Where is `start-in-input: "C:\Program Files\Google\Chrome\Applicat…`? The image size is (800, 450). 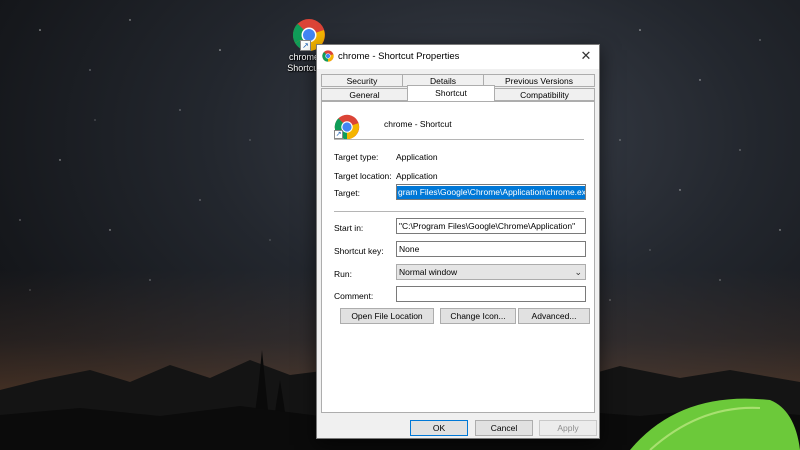 start-in-input: "C:\Program Files\Google\Chrome\Applicat… is located at coordinates (491, 226).